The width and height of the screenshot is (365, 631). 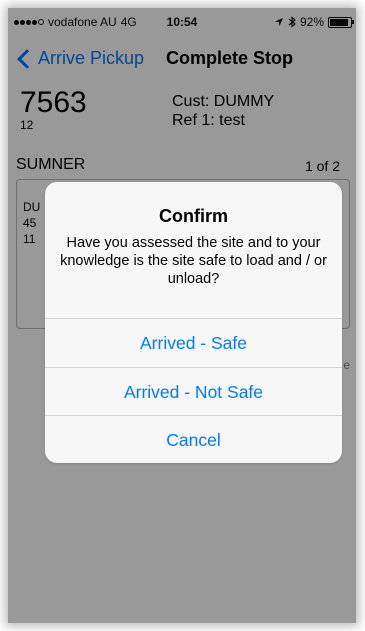 I want to click on arrived-safe-button: Arrived - Safe, so click(x=193, y=342).